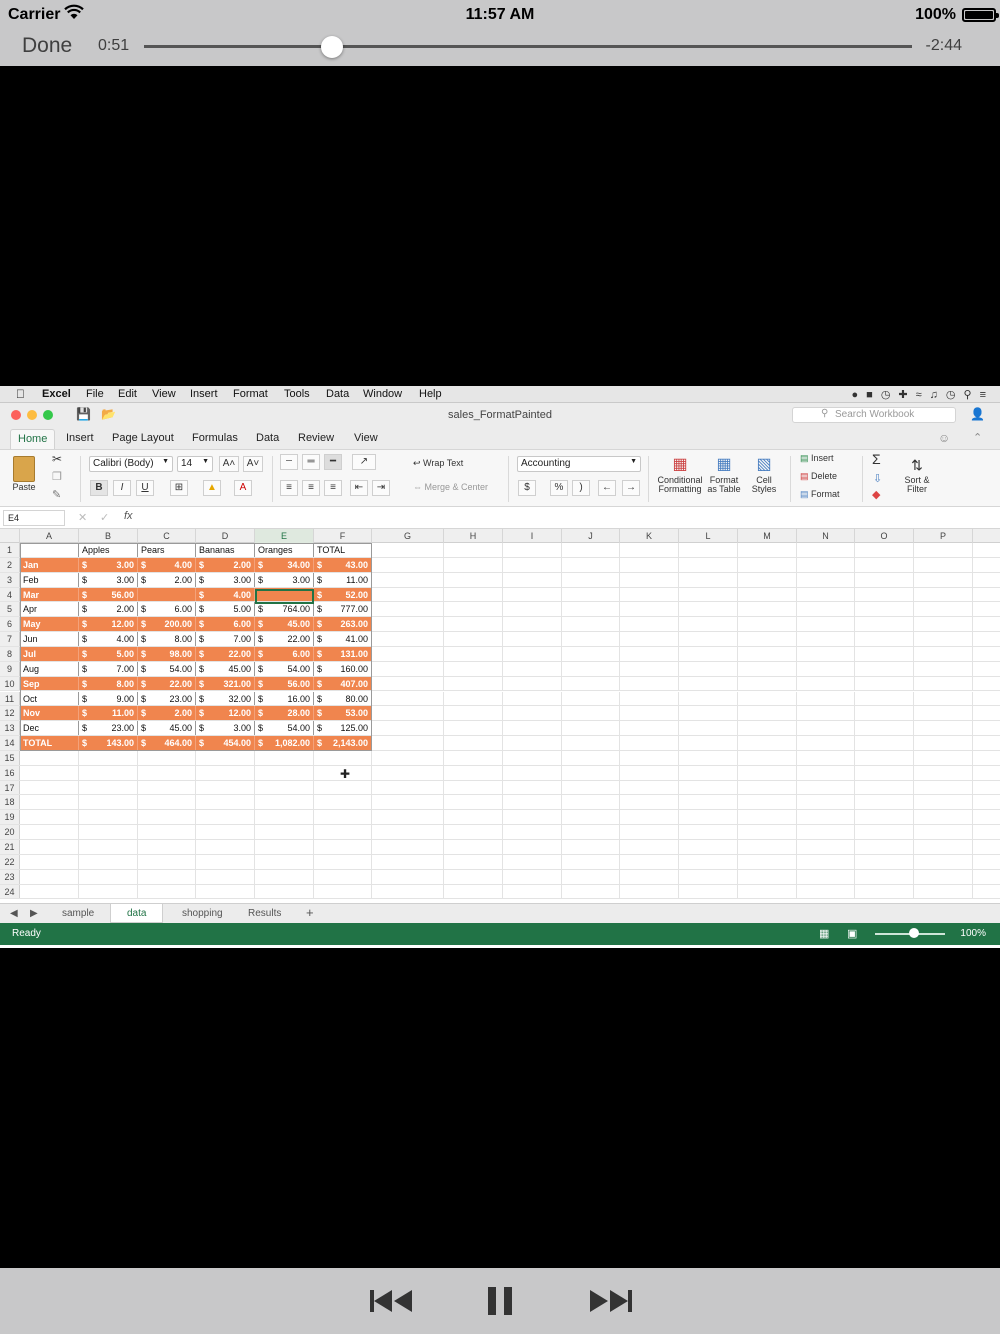  Describe the element at coordinates (108, 772) in the screenshot. I see `cell-b16` at that location.